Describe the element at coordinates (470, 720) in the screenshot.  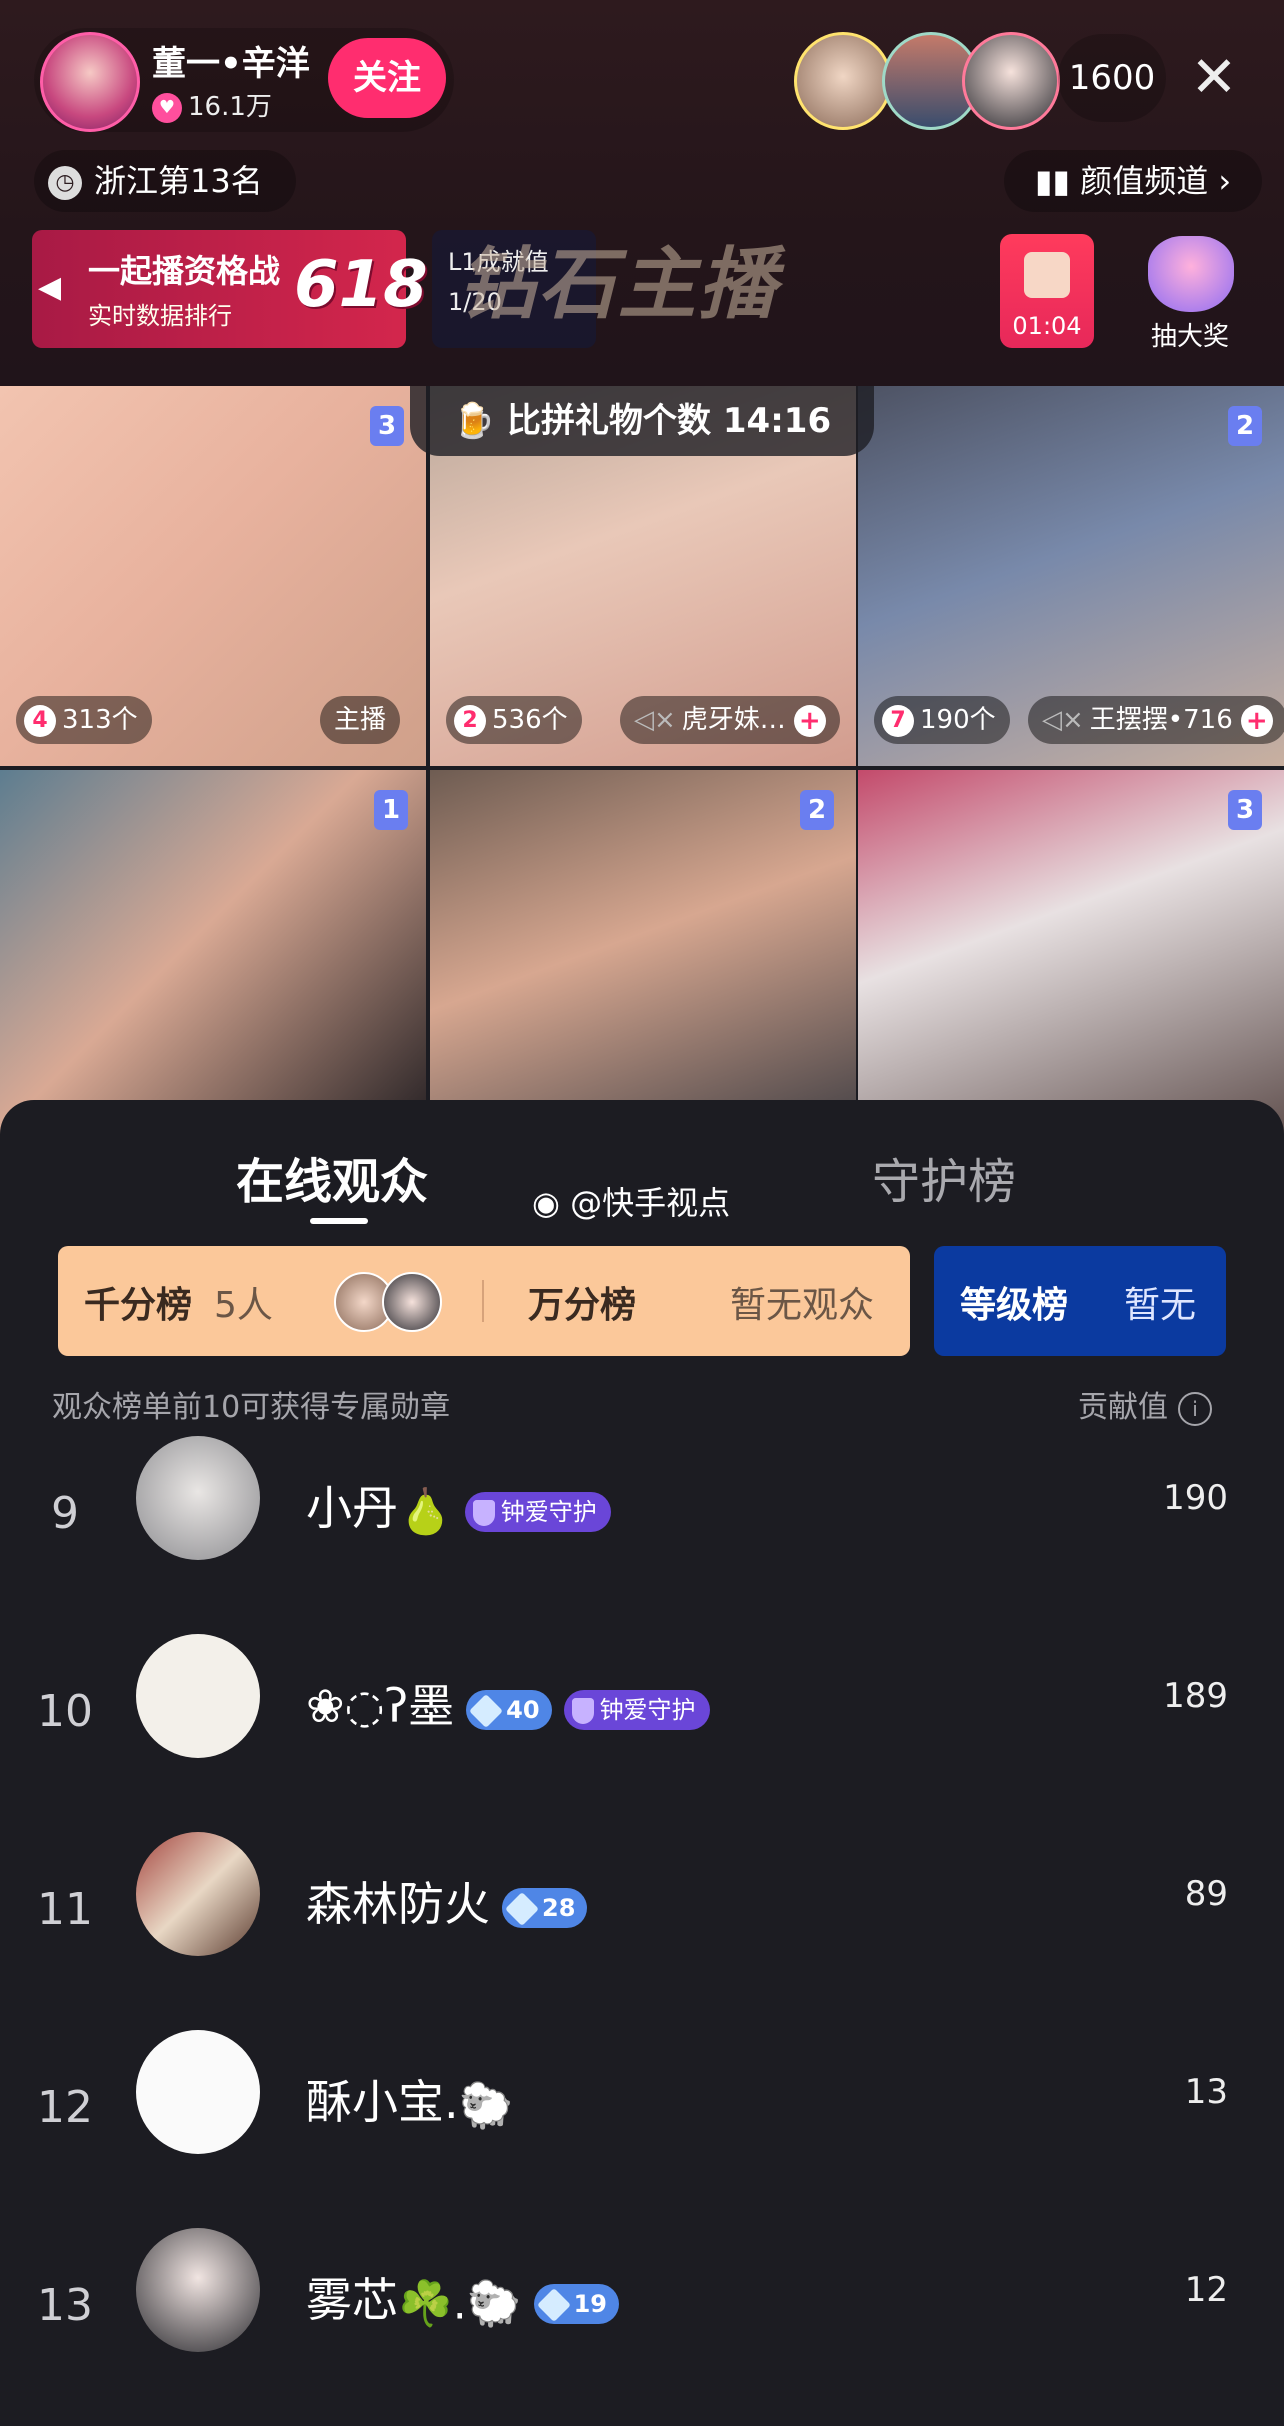
I see `gift-rank: 2` at that location.